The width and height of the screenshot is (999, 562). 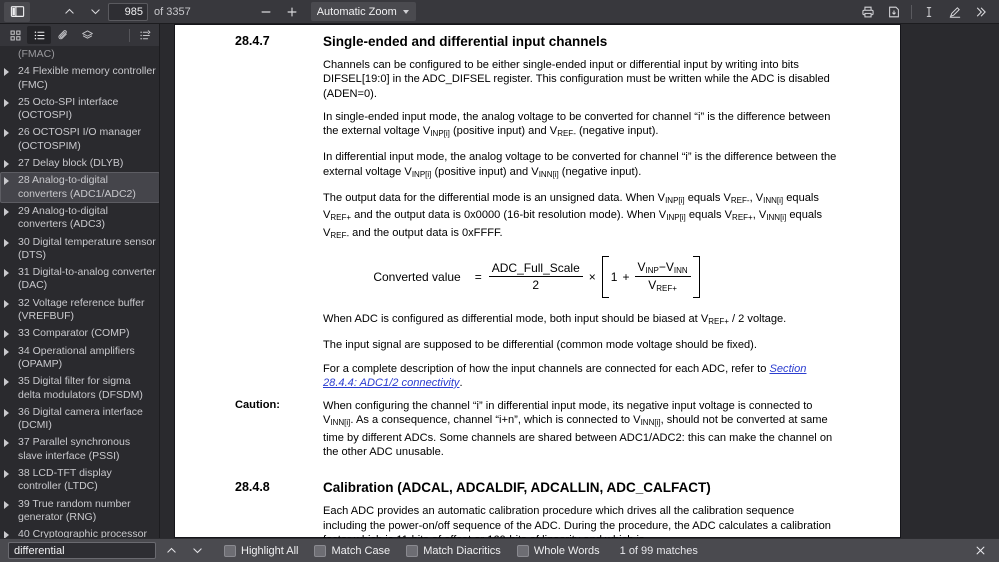 What do you see at coordinates (773, 201) in the screenshot?
I see `para4-sub-3: INN[i]` at bounding box center [773, 201].